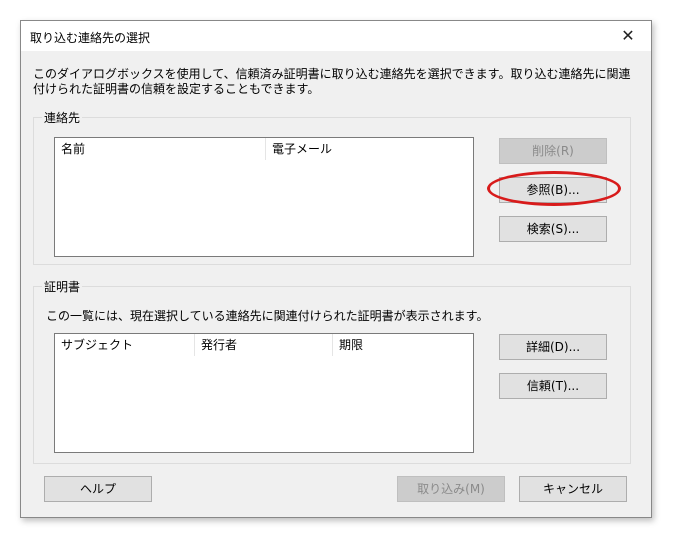  I want to click on contacts-group-label: 連絡先, so click(62, 117).